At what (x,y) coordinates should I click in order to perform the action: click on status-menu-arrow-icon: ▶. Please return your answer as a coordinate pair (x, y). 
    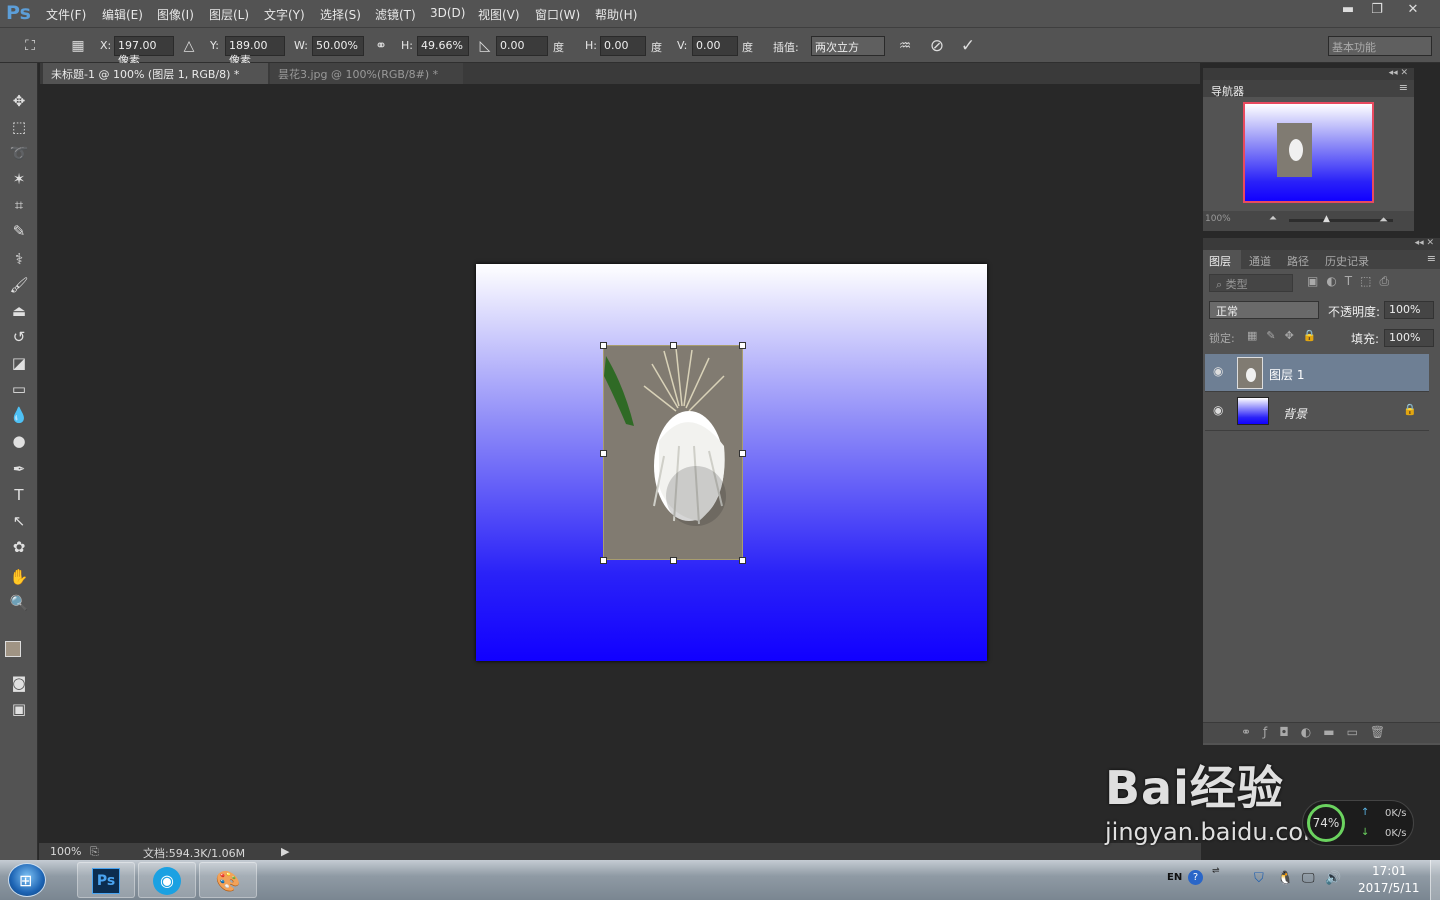
    Looking at the image, I should click on (285, 851).